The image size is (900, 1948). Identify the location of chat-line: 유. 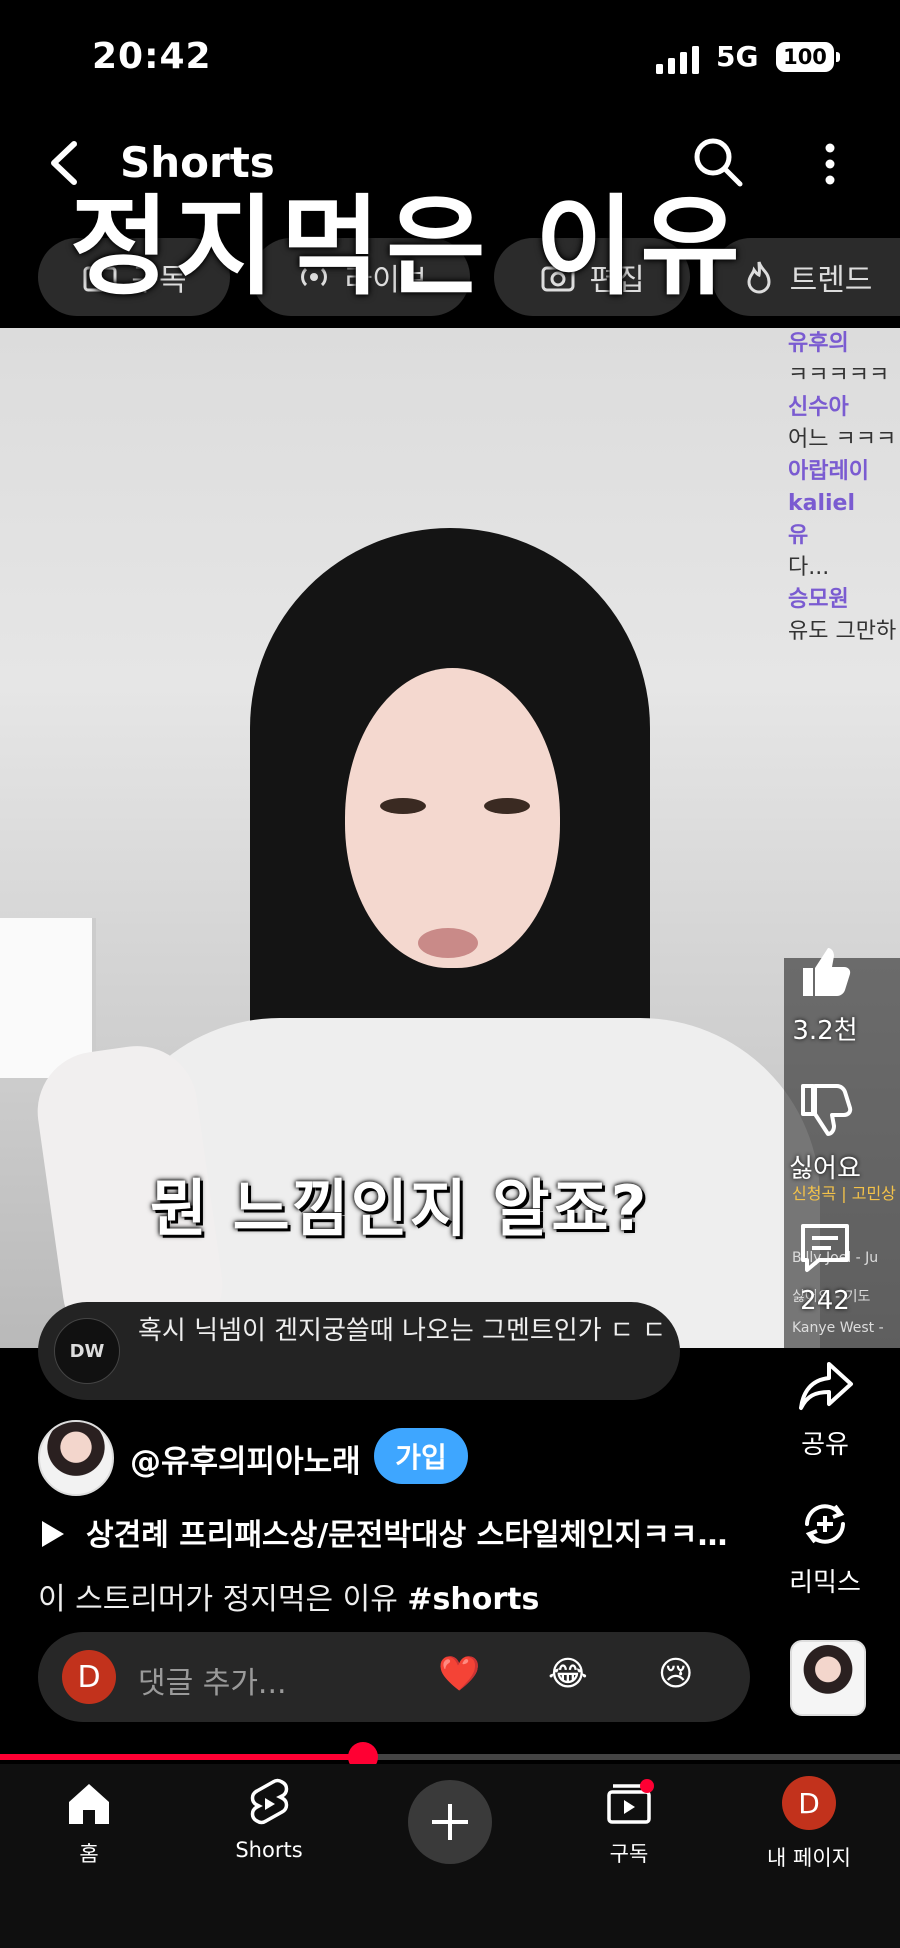
(798, 535).